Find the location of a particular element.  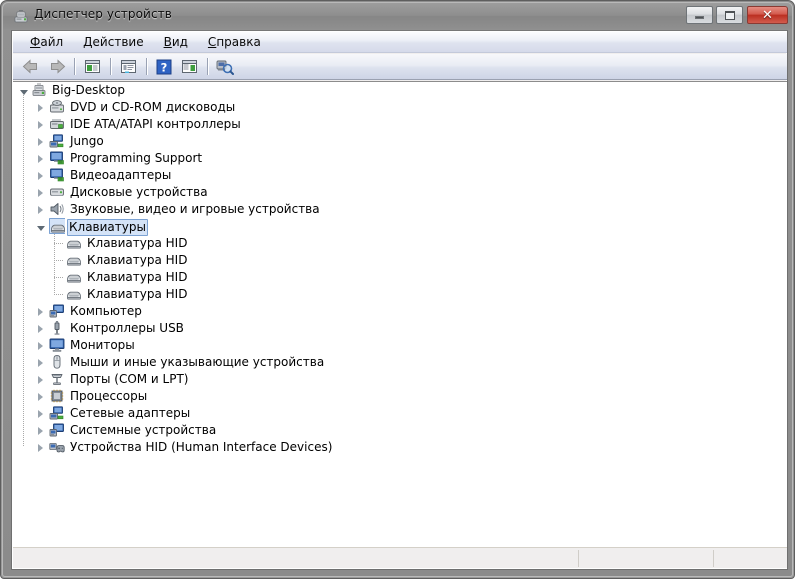

tree-node: Мыши и иные указывающие устройства is located at coordinates (400, 362).